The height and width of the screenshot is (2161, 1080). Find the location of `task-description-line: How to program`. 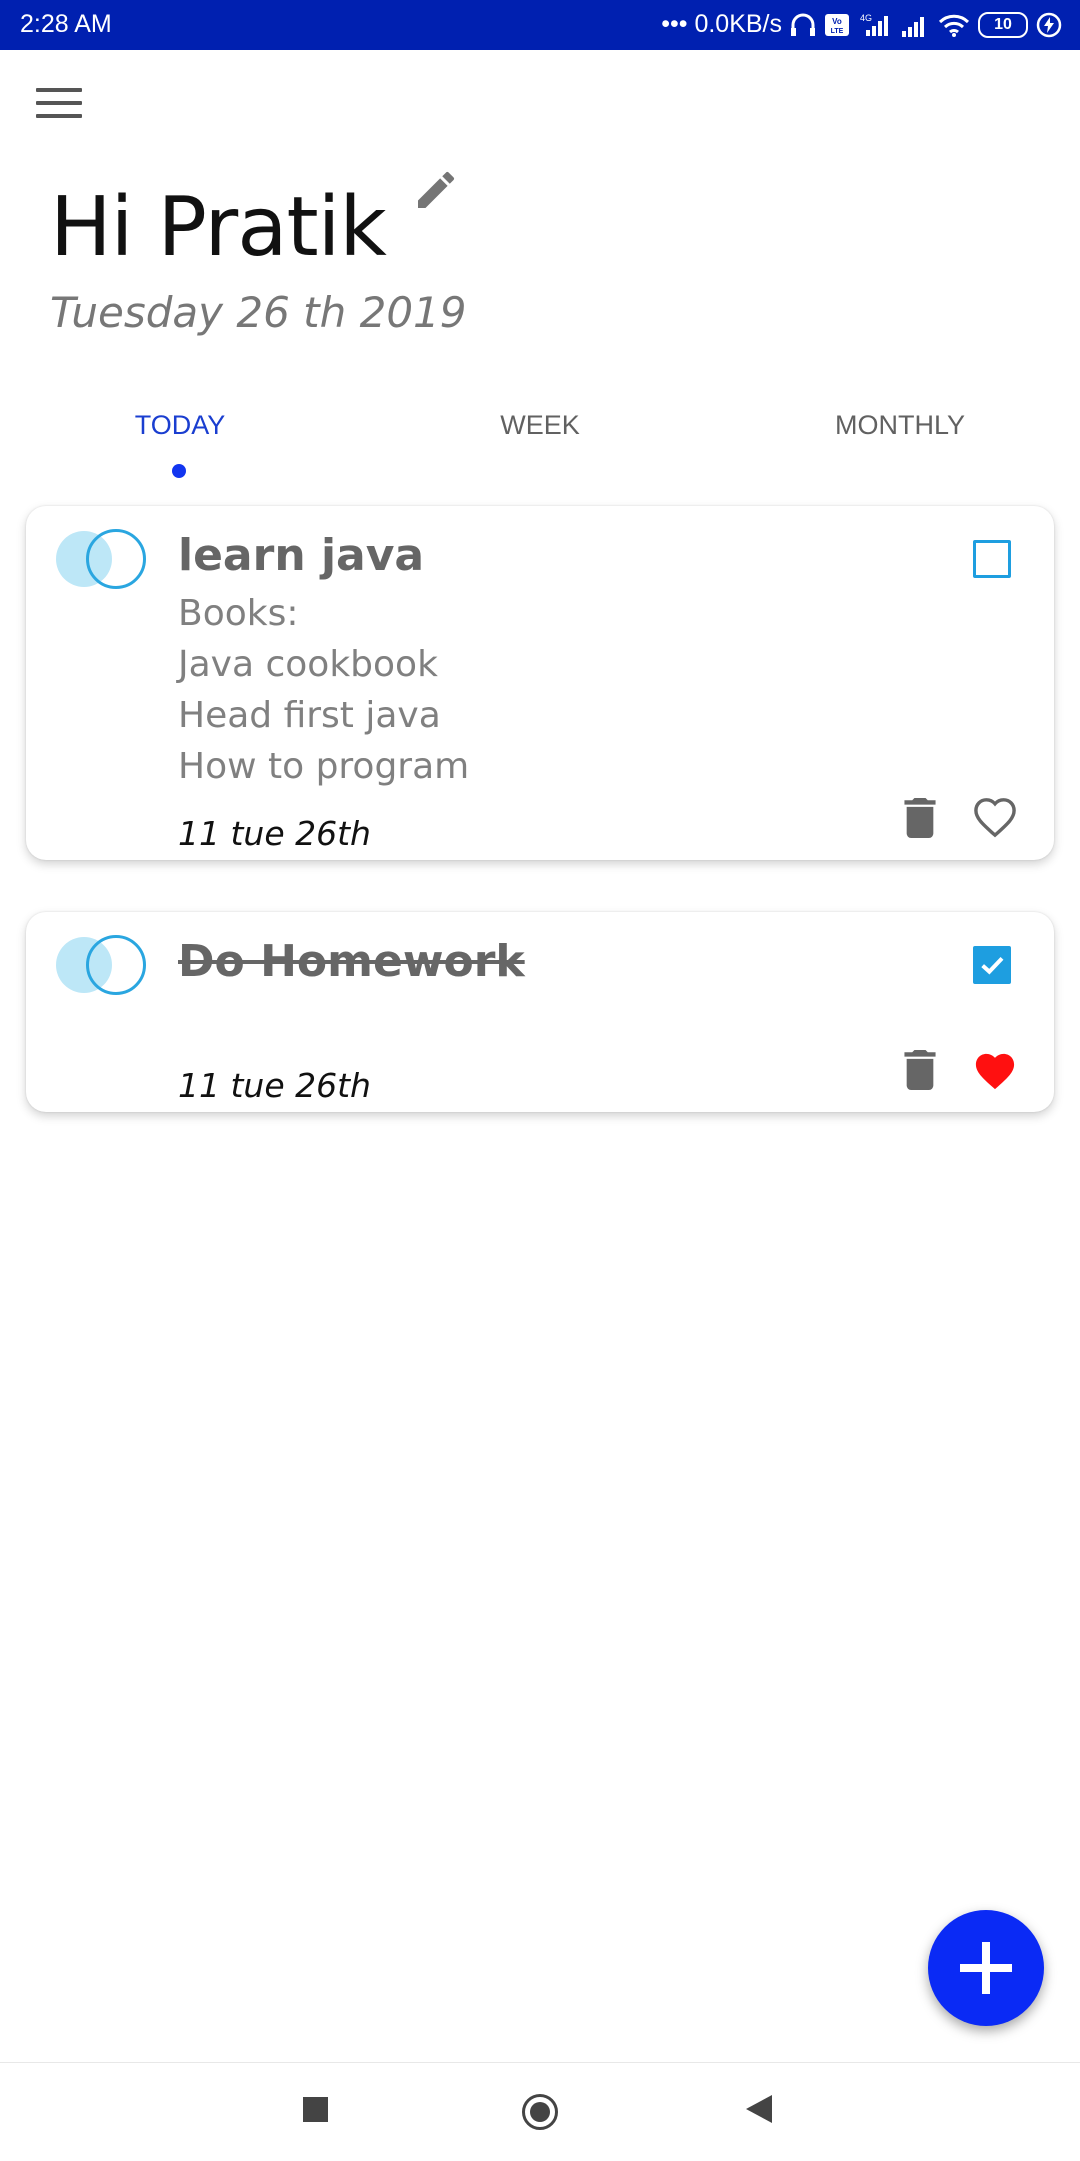

task-description-line: How to program is located at coordinates (324, 766).